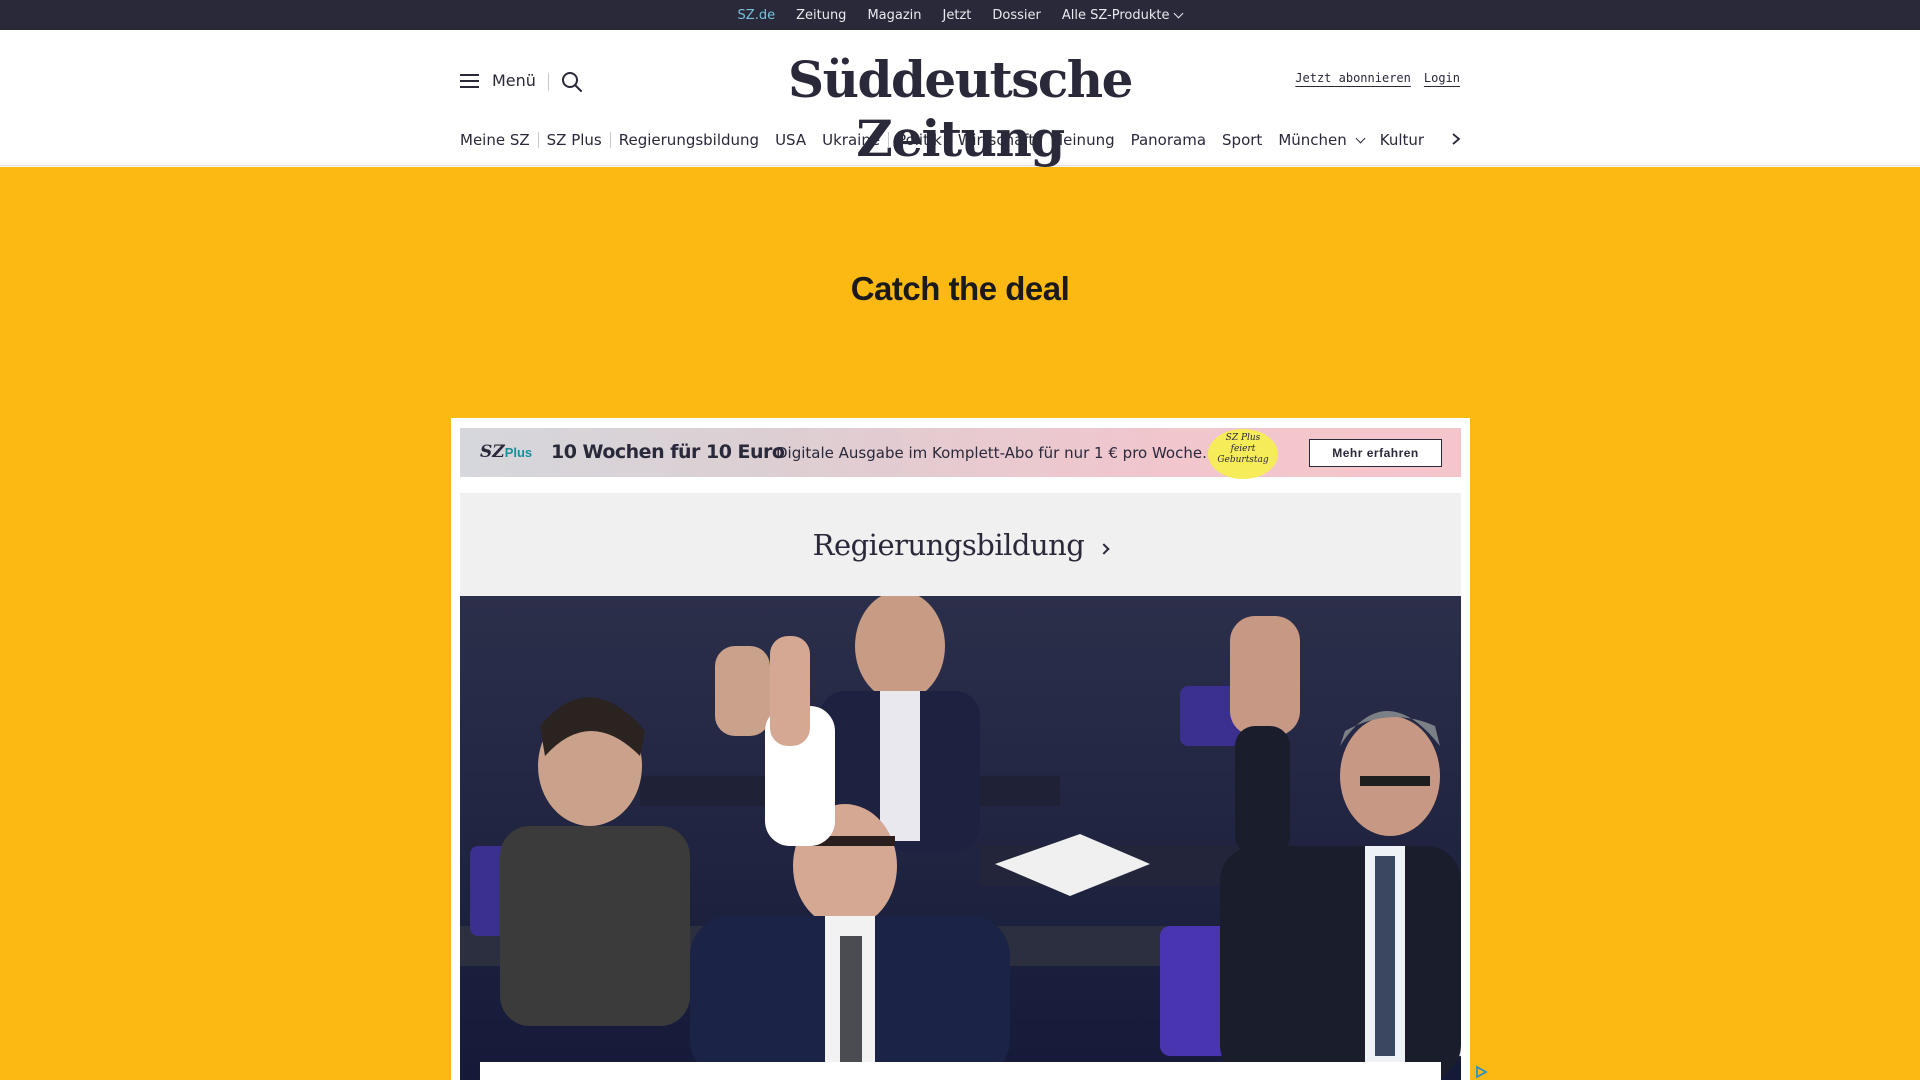 Image resolution: width=1920 pixels, height=1080 pixels. What do you see at coordinates (470, 80) in the screenshot?
I see `hamburger-icon` at bounding box center [470, 80].